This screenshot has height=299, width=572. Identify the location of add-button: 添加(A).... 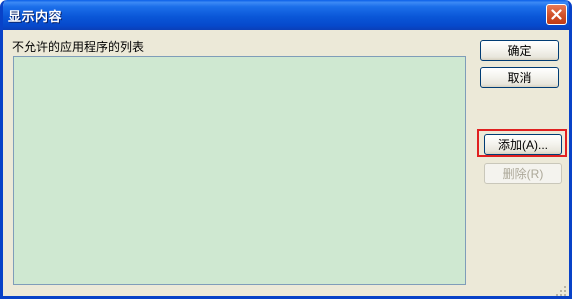
(523, 144).